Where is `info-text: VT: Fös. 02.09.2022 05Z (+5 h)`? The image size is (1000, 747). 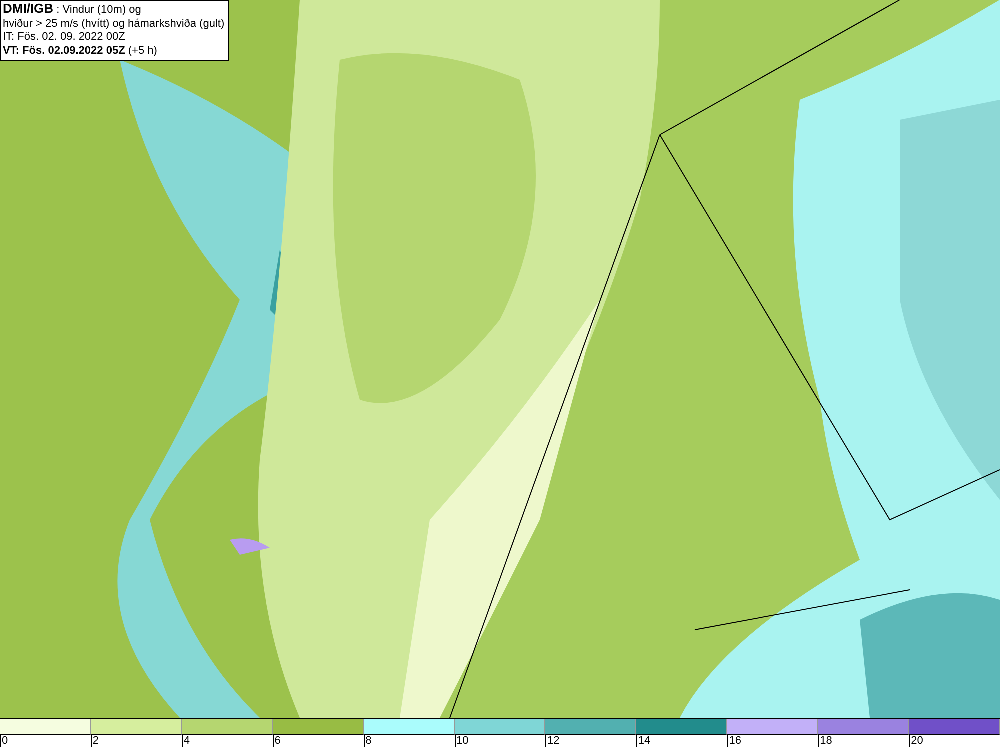
info-text: VT: Fös. 02.09.2022 05Z (+5 h) is located at coordinates (80, 51).